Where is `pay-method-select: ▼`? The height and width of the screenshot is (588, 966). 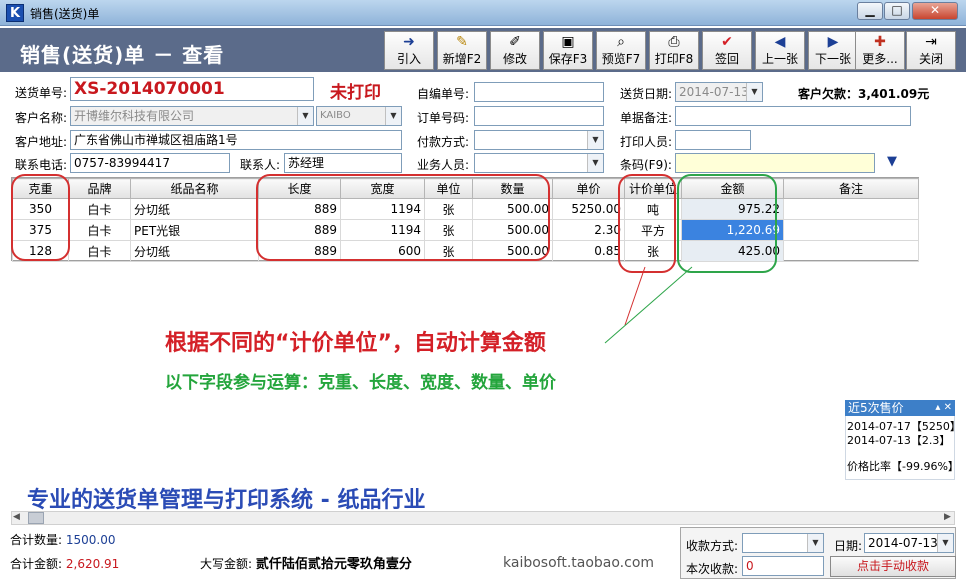 pay-method-select: ▼ is located at coordinates (539, 140).